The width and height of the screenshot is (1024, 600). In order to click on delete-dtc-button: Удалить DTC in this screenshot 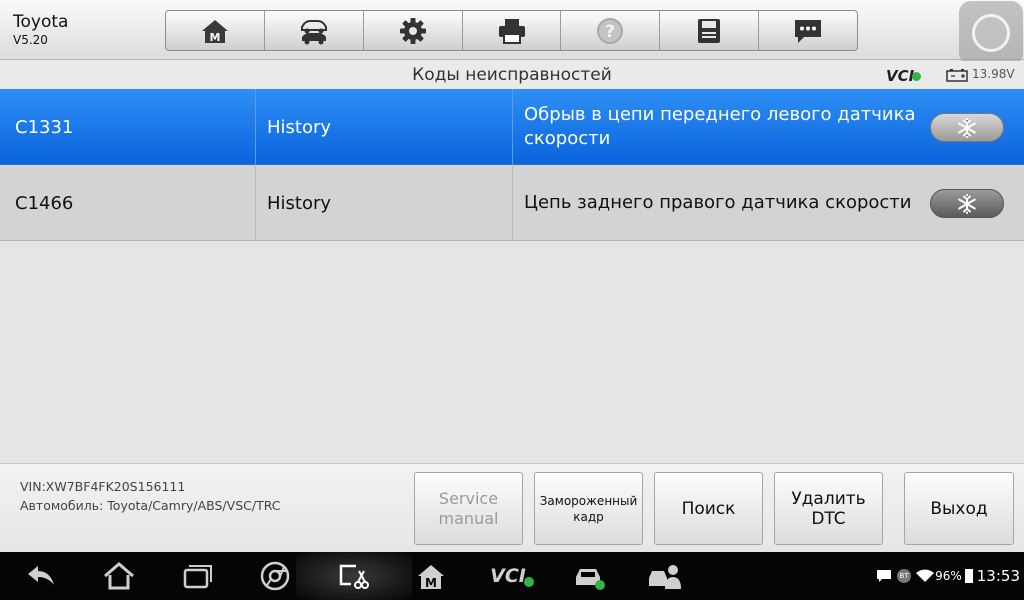, I will do `click(828, 508)`.